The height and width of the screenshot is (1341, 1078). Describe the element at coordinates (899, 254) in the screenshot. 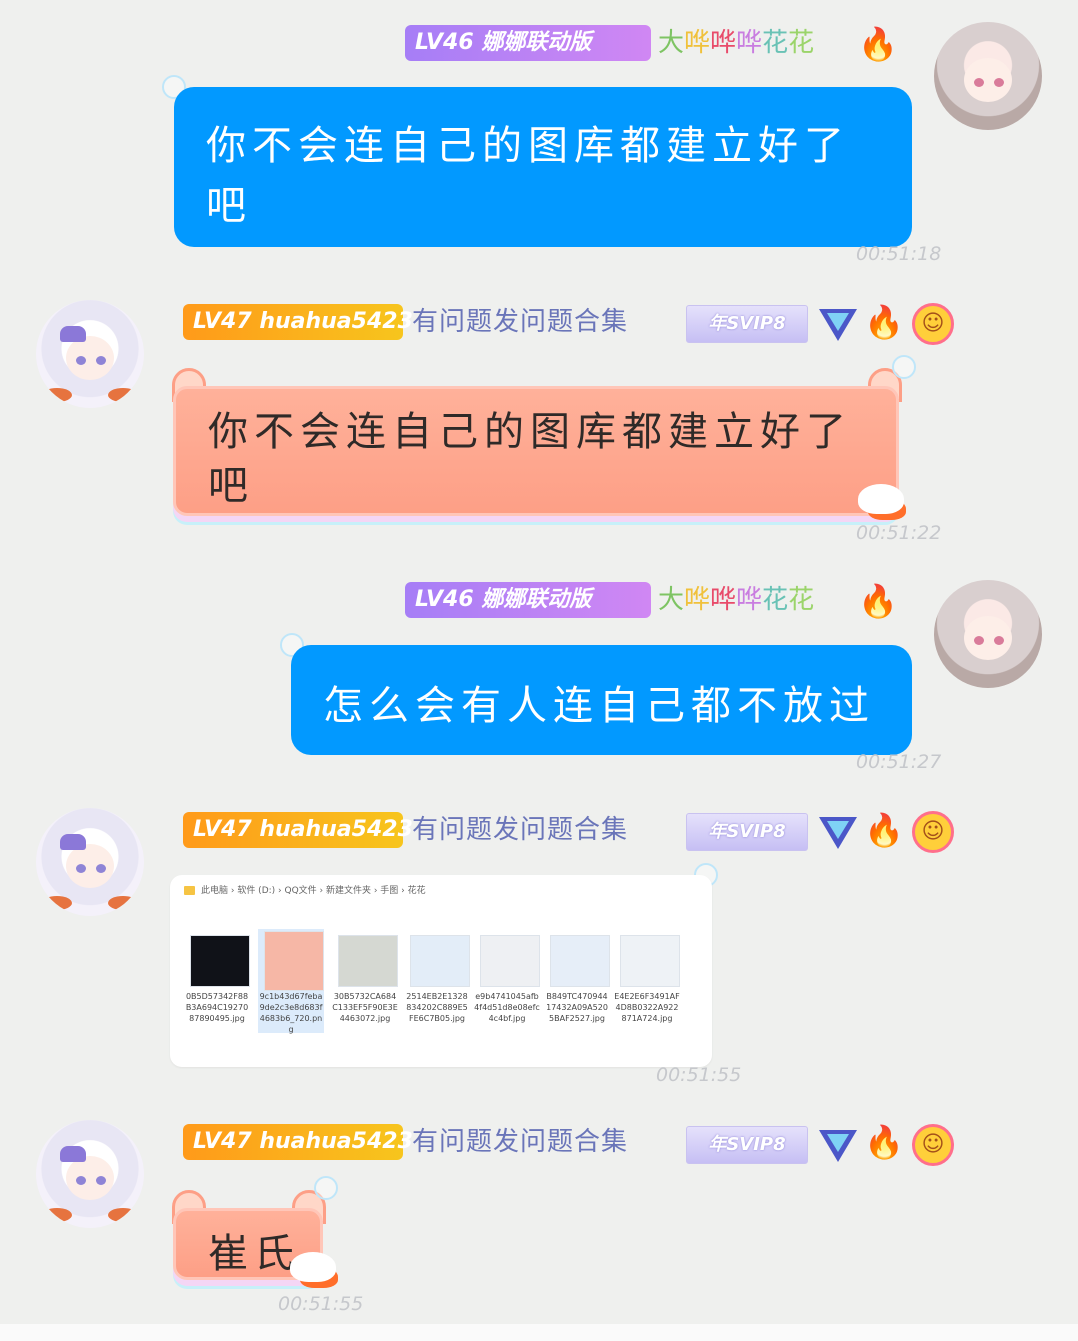

I see `message-timestamp: 00:51:18` at that location.